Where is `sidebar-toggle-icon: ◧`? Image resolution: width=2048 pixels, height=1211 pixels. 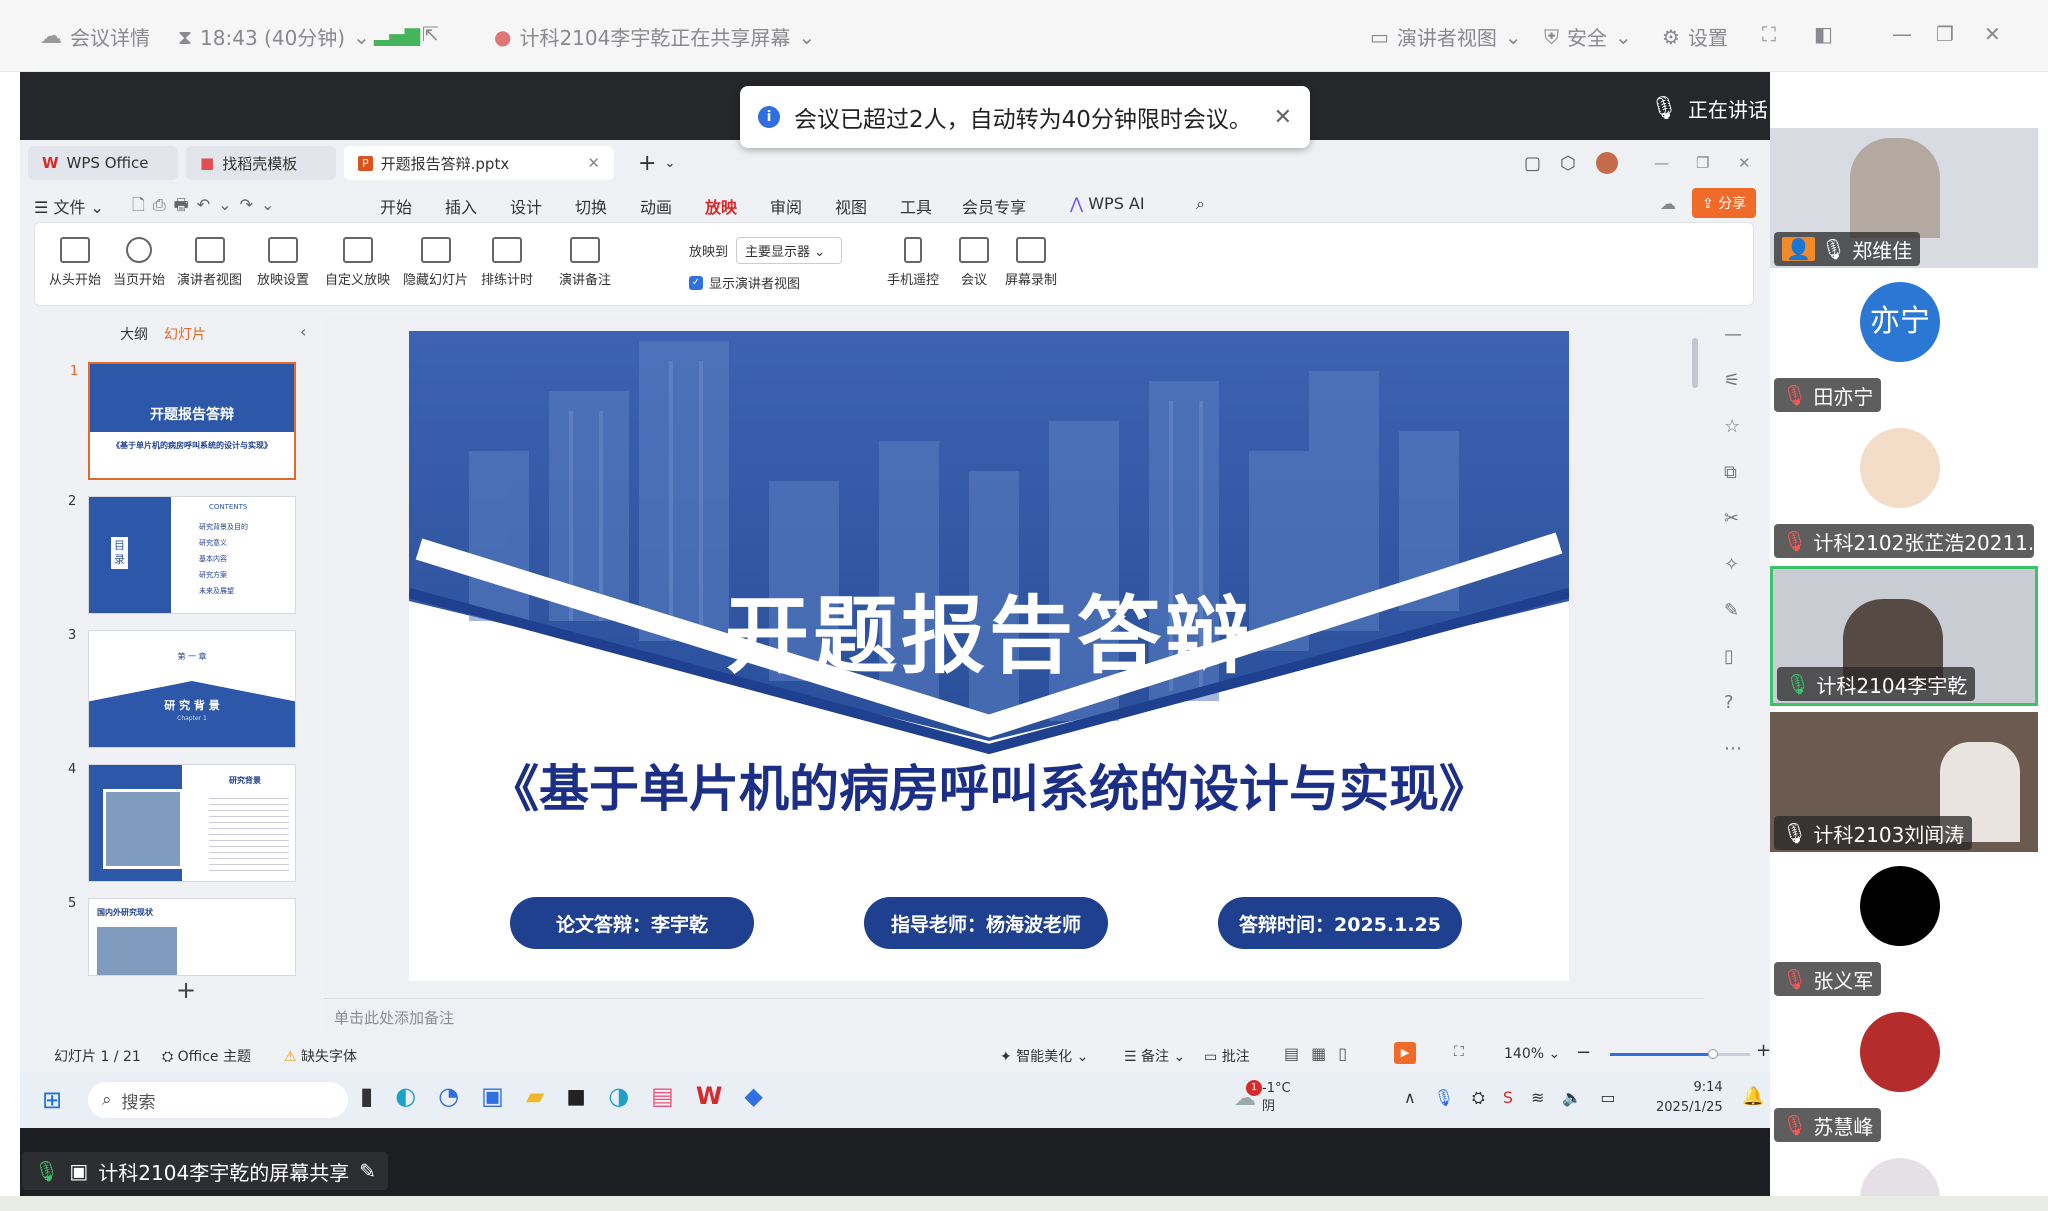 sidebar-toggle-icon: ◧ is located at coordinates (1823, 34).